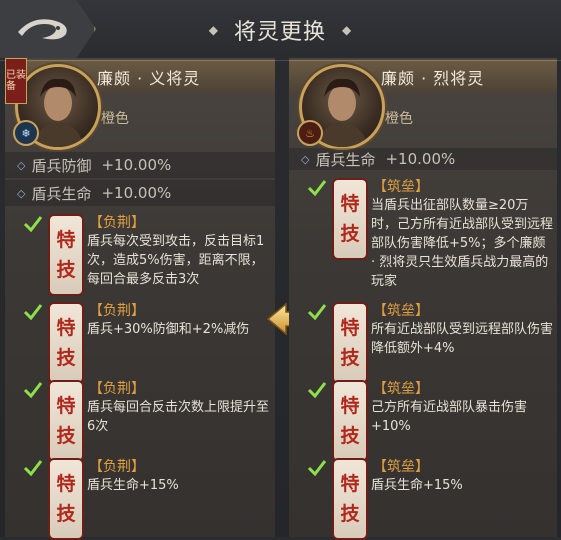 The width and height of the screenshot is (561, 540). What do you see at coordinates (26, 133) in the screenshot?
I see `water-element-icon: ❄` at bounding box center [26, 133].